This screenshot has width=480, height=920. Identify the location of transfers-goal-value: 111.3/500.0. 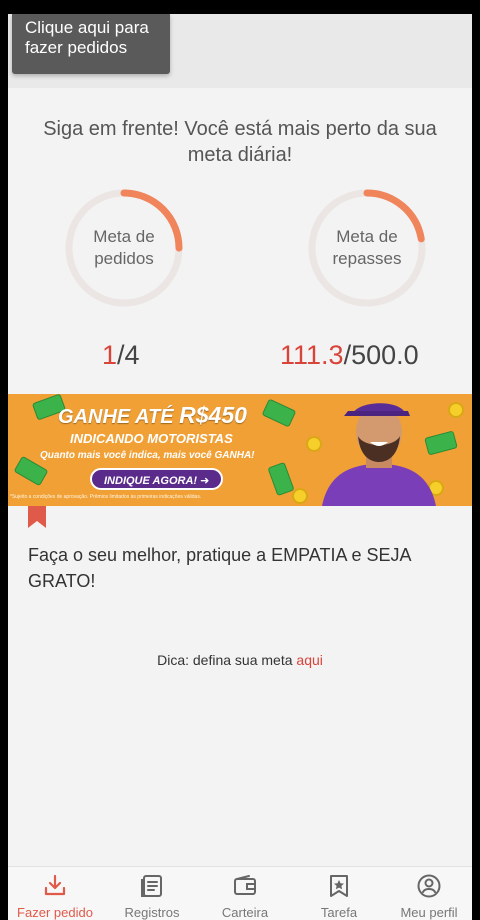
(349, 355).